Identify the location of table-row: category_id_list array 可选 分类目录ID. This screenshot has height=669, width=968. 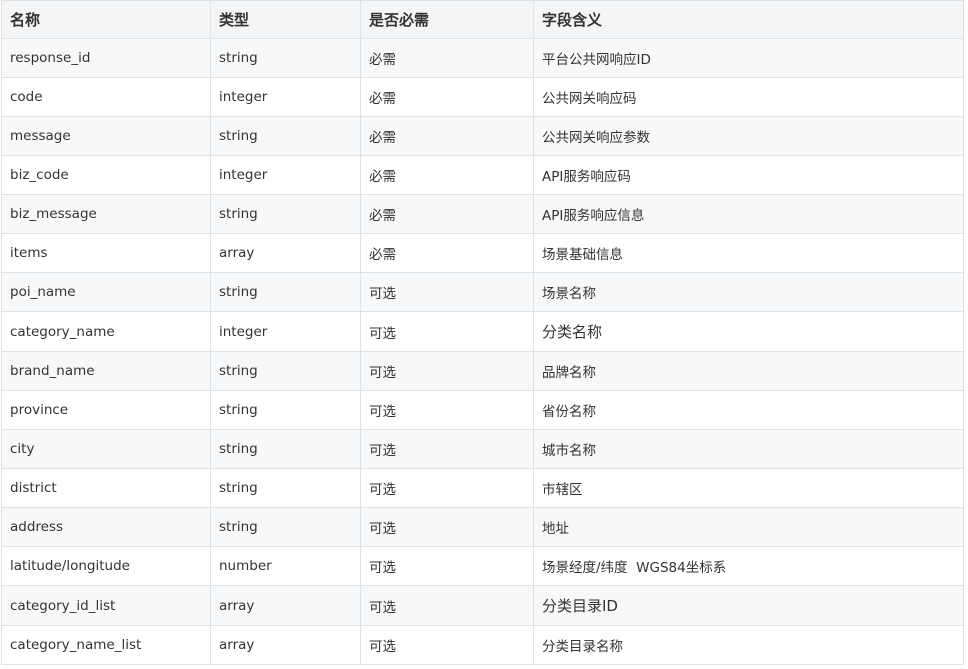
(482, 605).